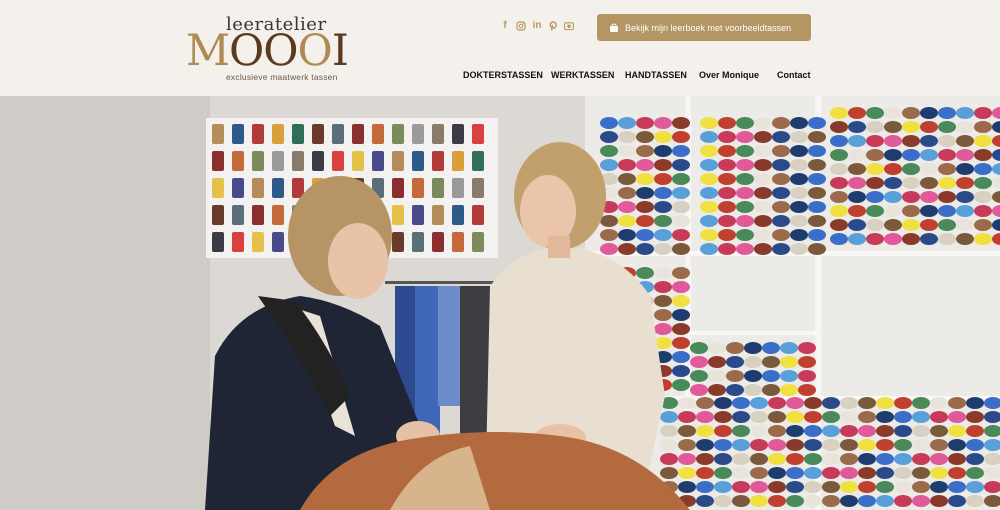  What do you see at coordinates (794, 76) in the screenshot?
I see `nav-item-contact: Contact` at bounding box center [794, 76].